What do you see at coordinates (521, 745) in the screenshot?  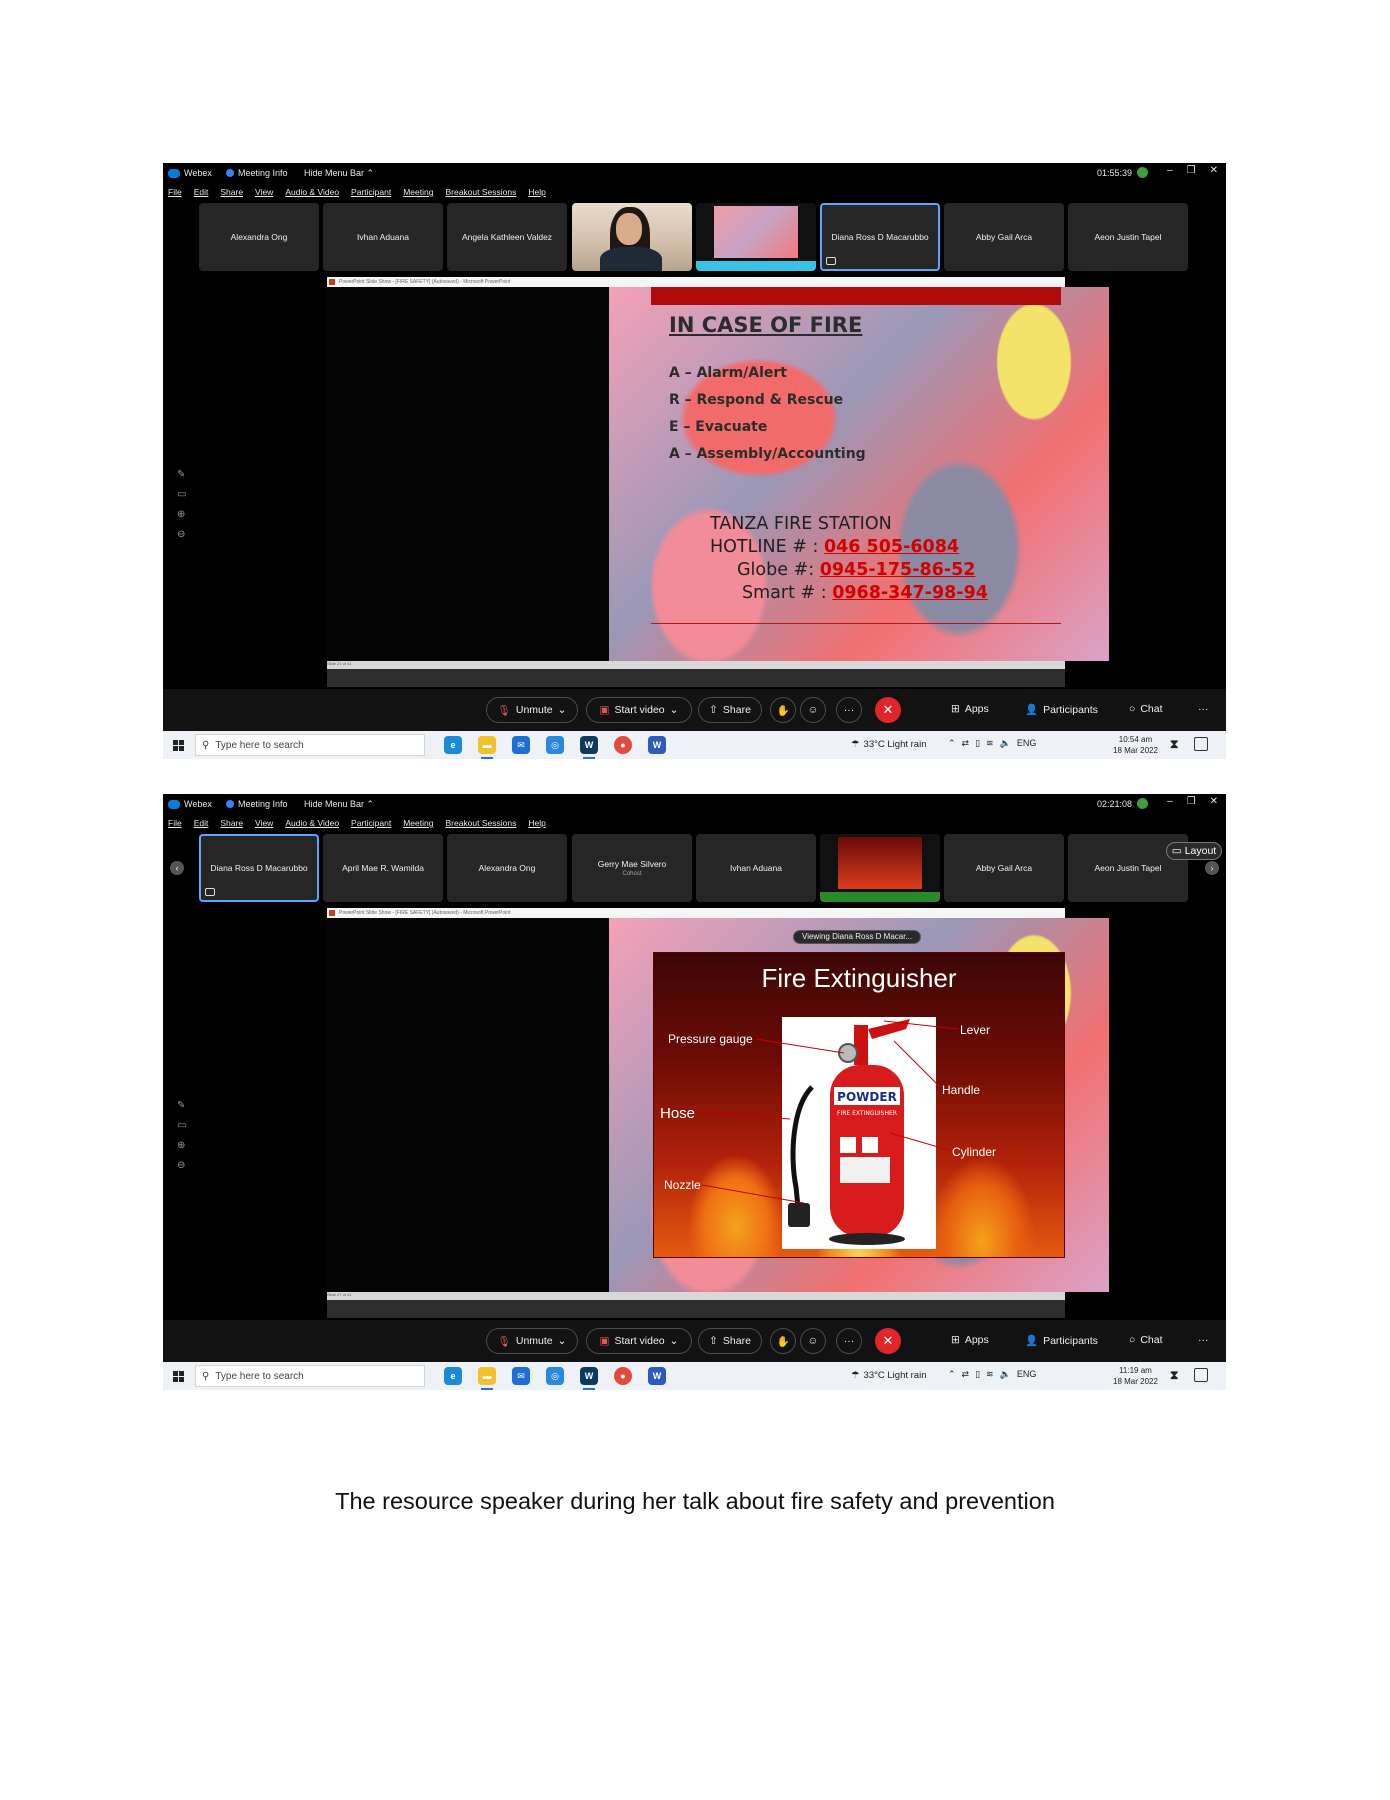 I see `mail-icon: ✉` at bounding box center [521, 745].